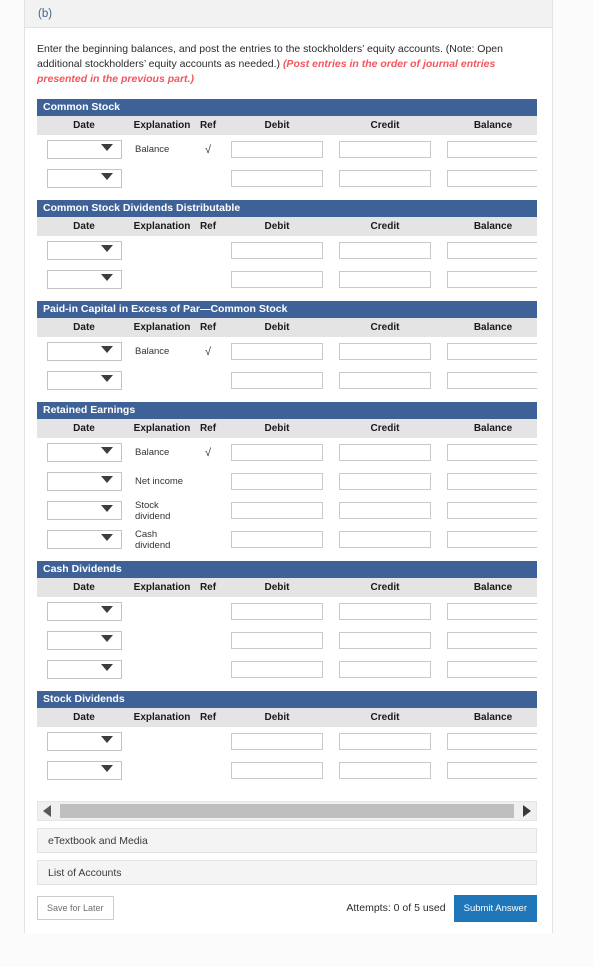 The width and height of the screenshot is (593, 967). I want to click on submit-answer-button: Submit Answer, so click(495, 908).